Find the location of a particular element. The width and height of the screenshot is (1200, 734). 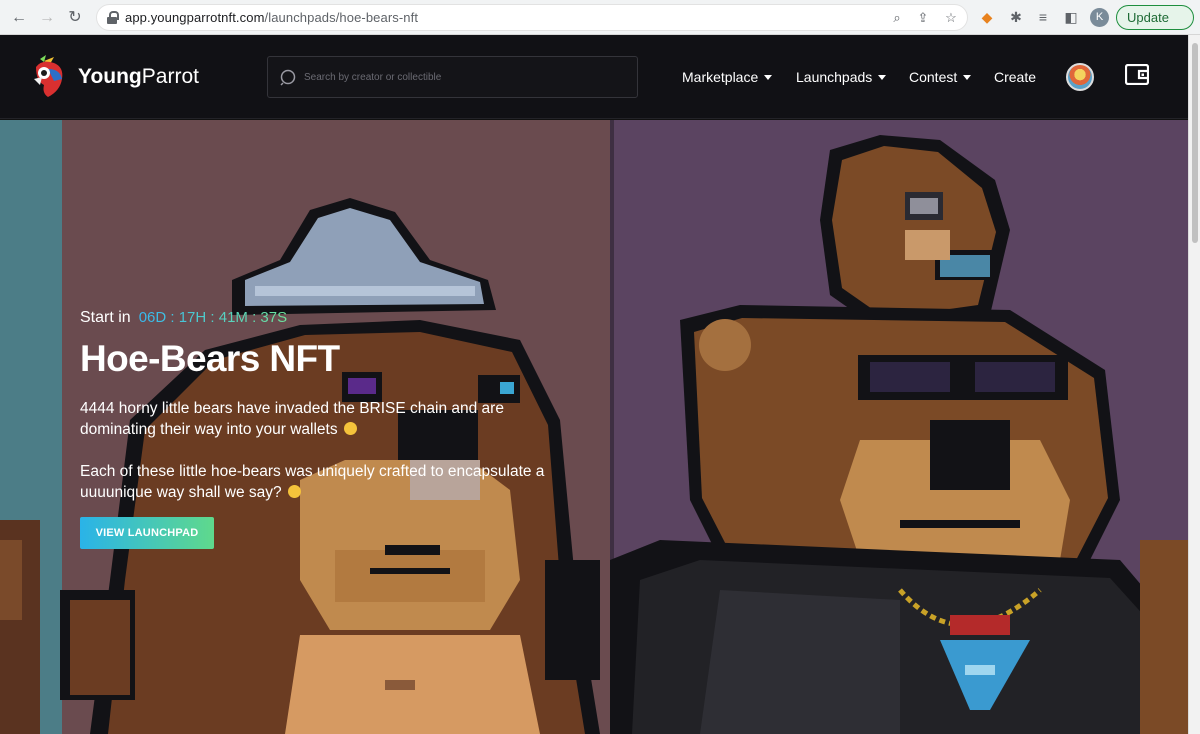

page-scrollbar is located at coordinates (1194, 384).